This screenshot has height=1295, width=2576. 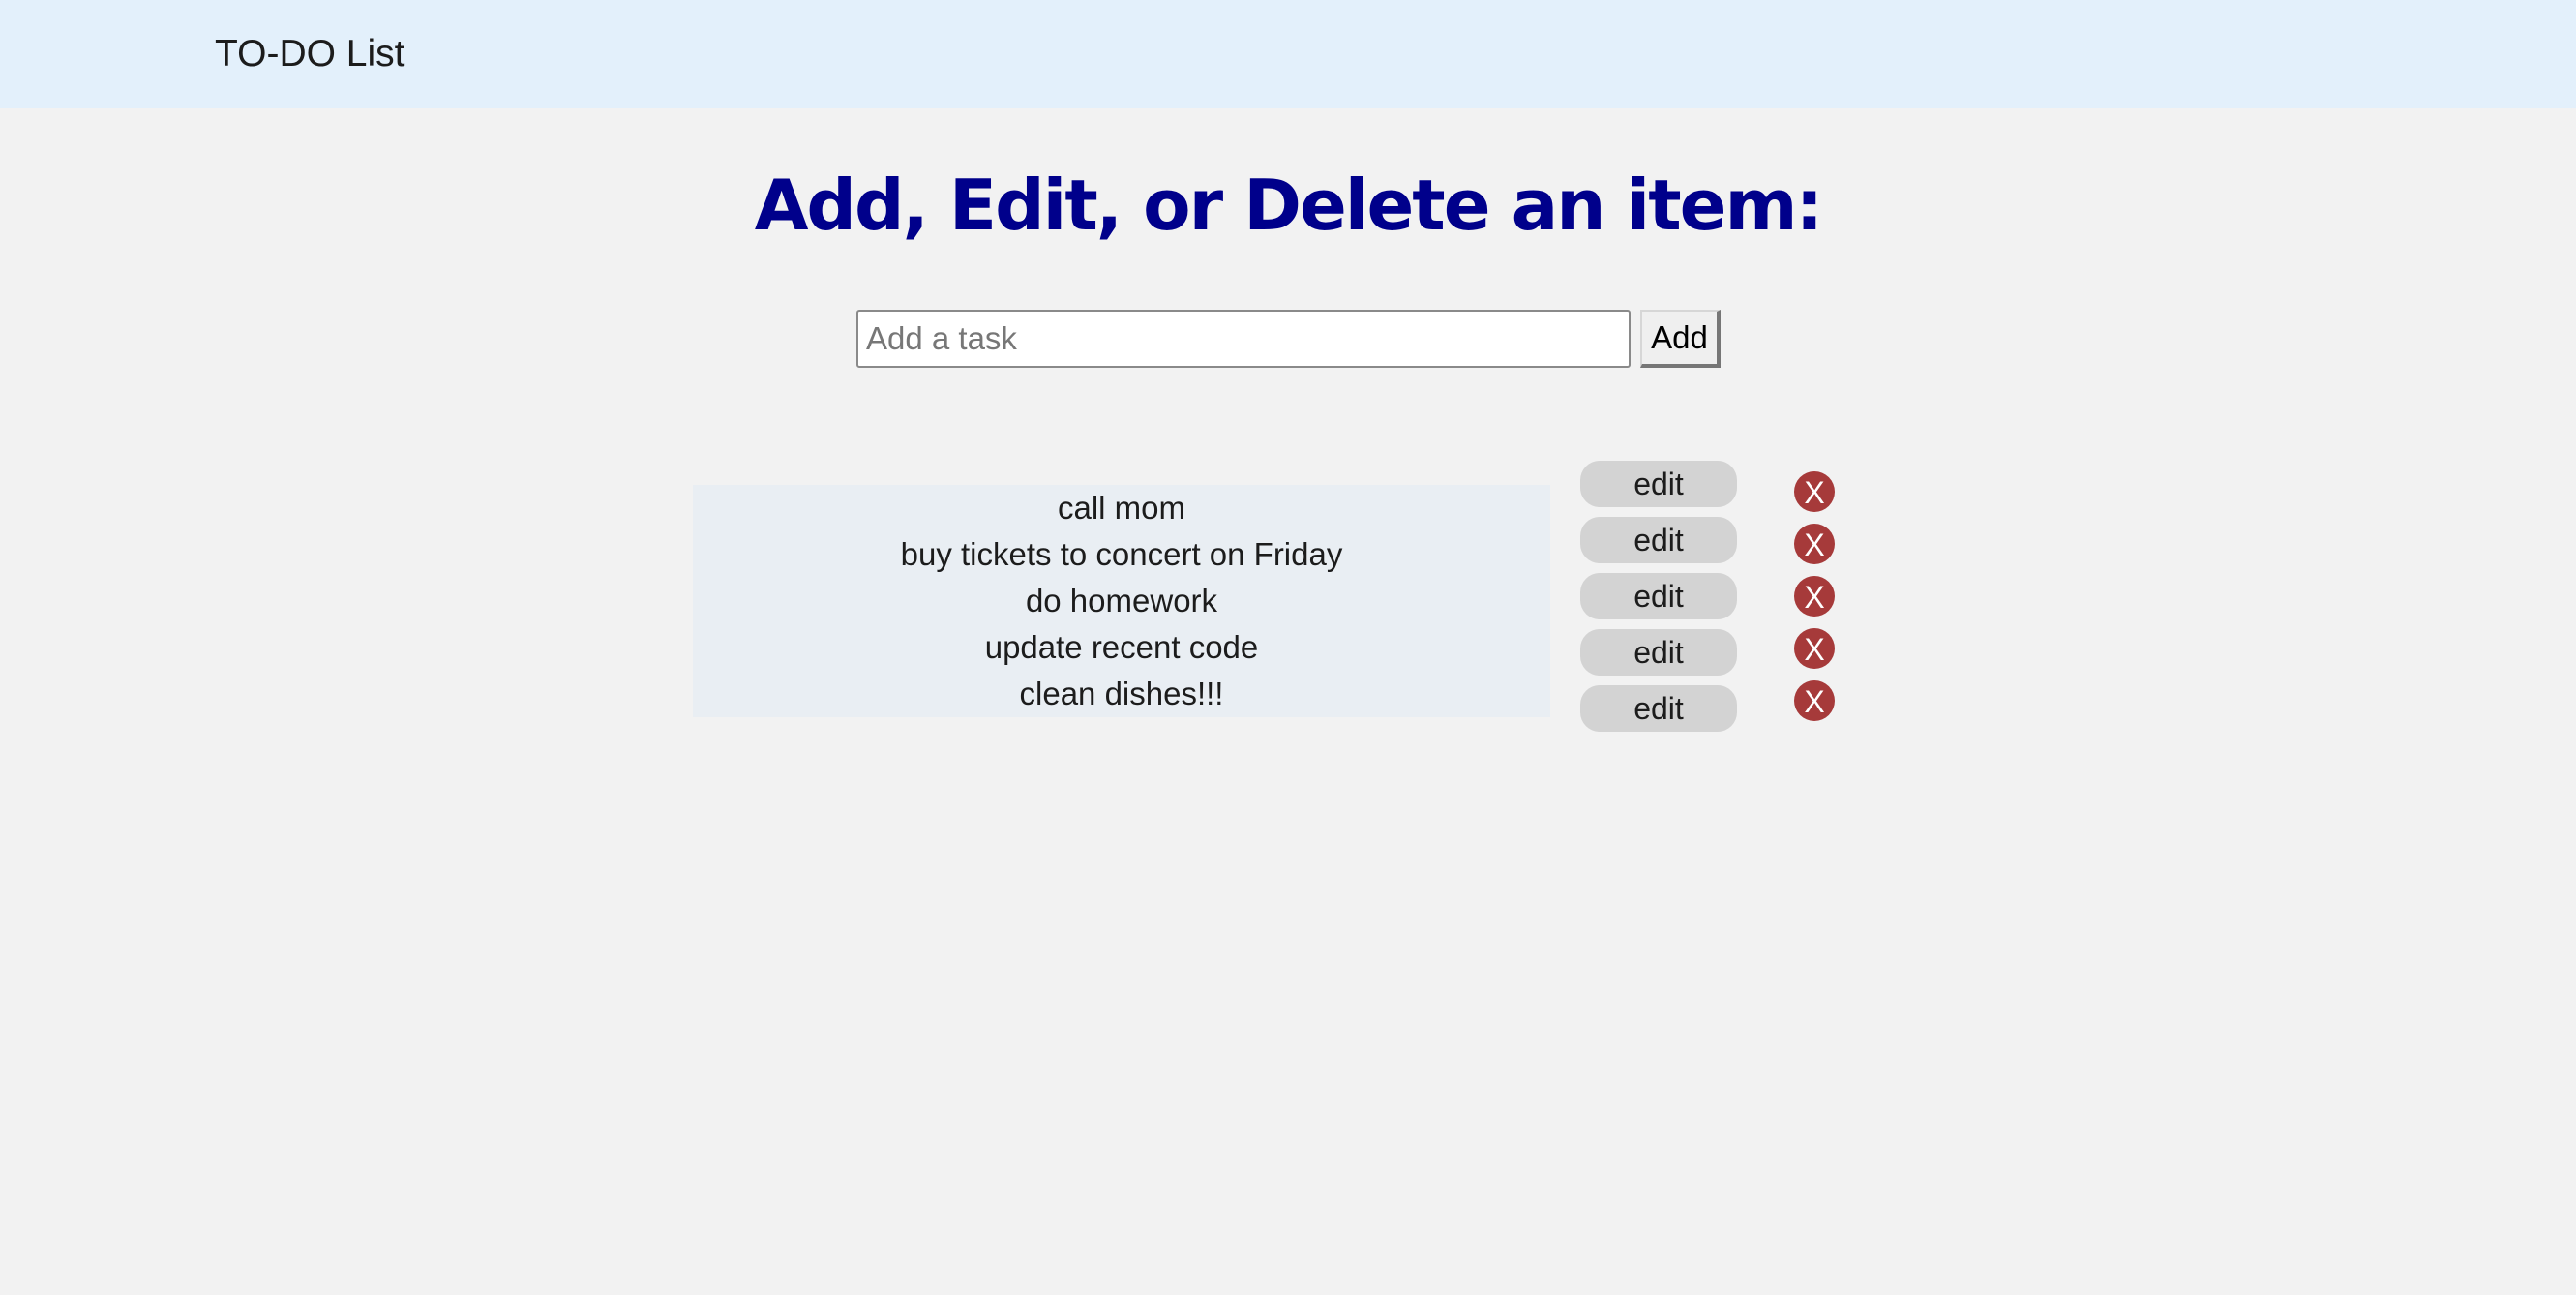 I want to click on task-item: clean dishes!!!, so click(x=1121, y=693).